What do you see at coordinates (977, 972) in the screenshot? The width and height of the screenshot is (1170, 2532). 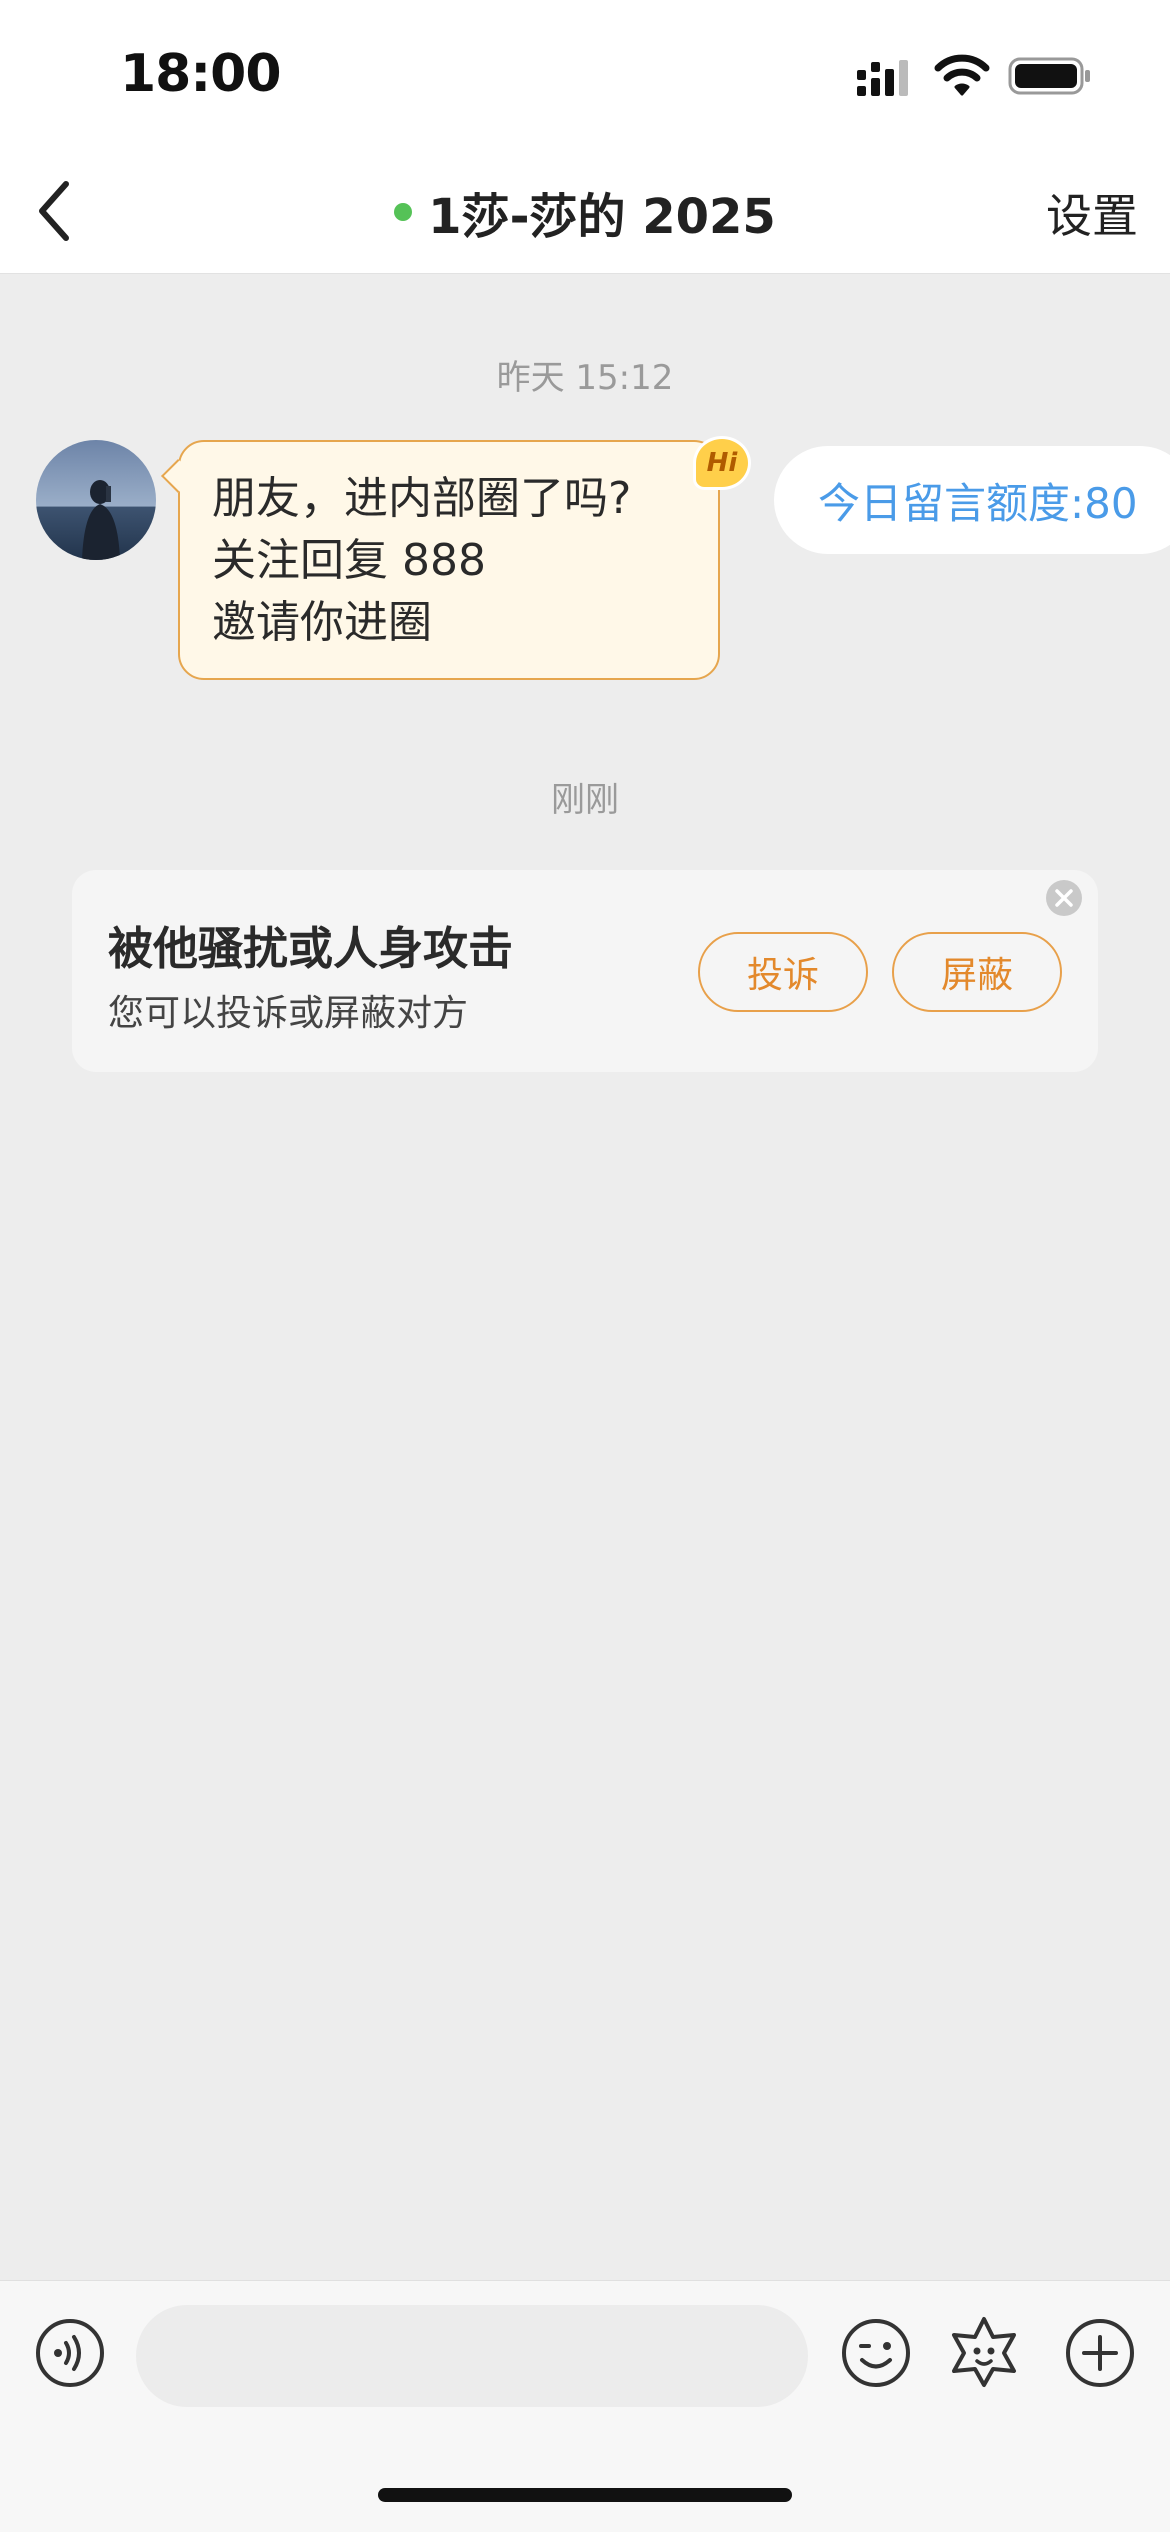 I see `block-button: 屏蔽` at bounding box center [977, 972].